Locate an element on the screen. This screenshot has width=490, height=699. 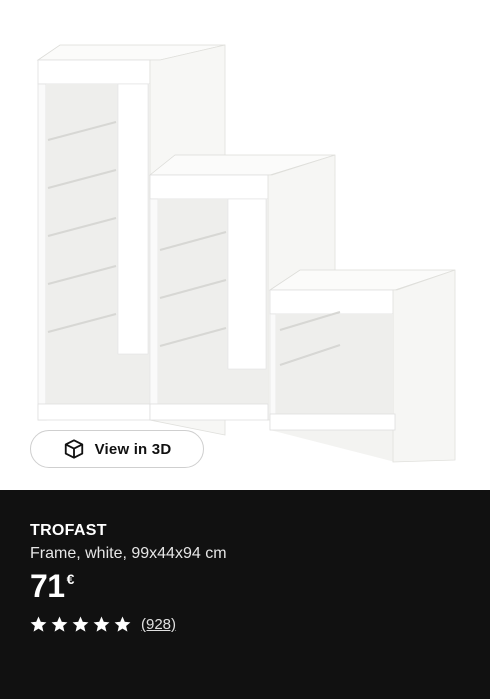
review-count-link: (928) is located at coordinates (158, 624).